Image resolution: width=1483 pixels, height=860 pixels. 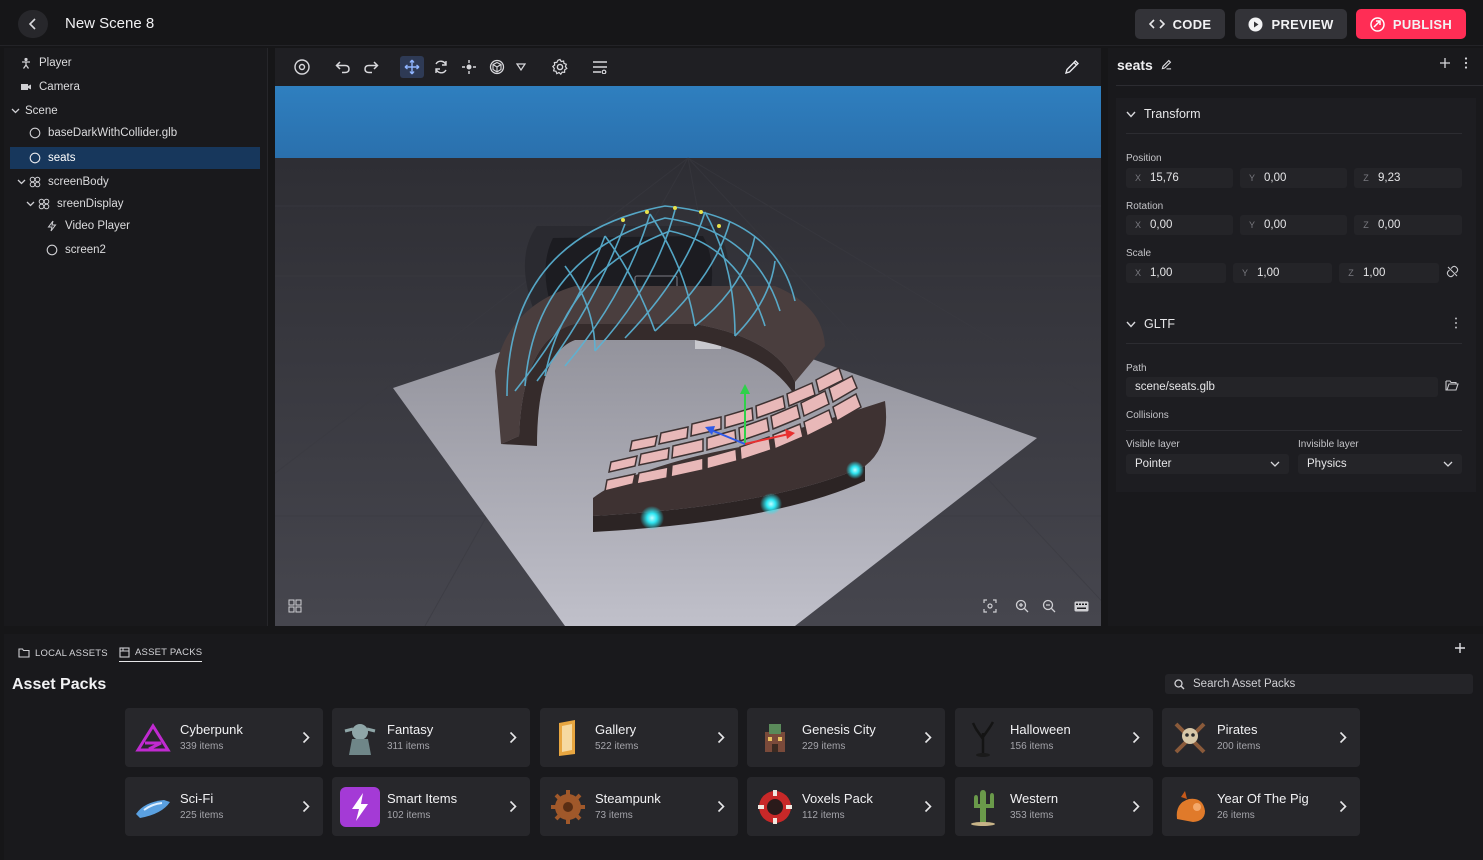 What do you see at coordinates (846, 806) in the screenshot?
I see `pack-card-voxels-pack: Voxels Pack 112 items` at bounding box center [846, 806].